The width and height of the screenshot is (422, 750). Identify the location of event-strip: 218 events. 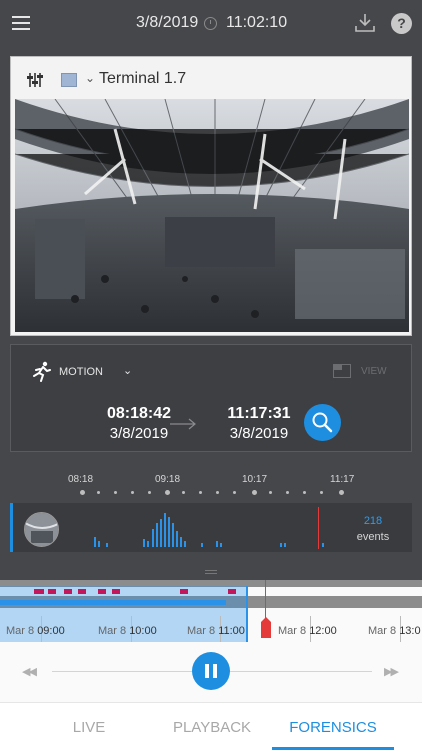
(211, 527).